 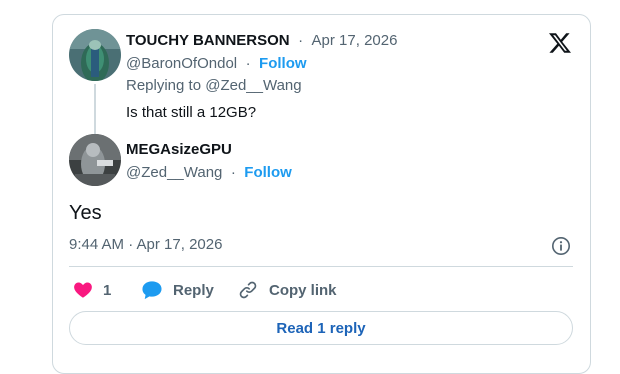 I want to click on parent-follow-link: Follow, so click(x=283, y=63).